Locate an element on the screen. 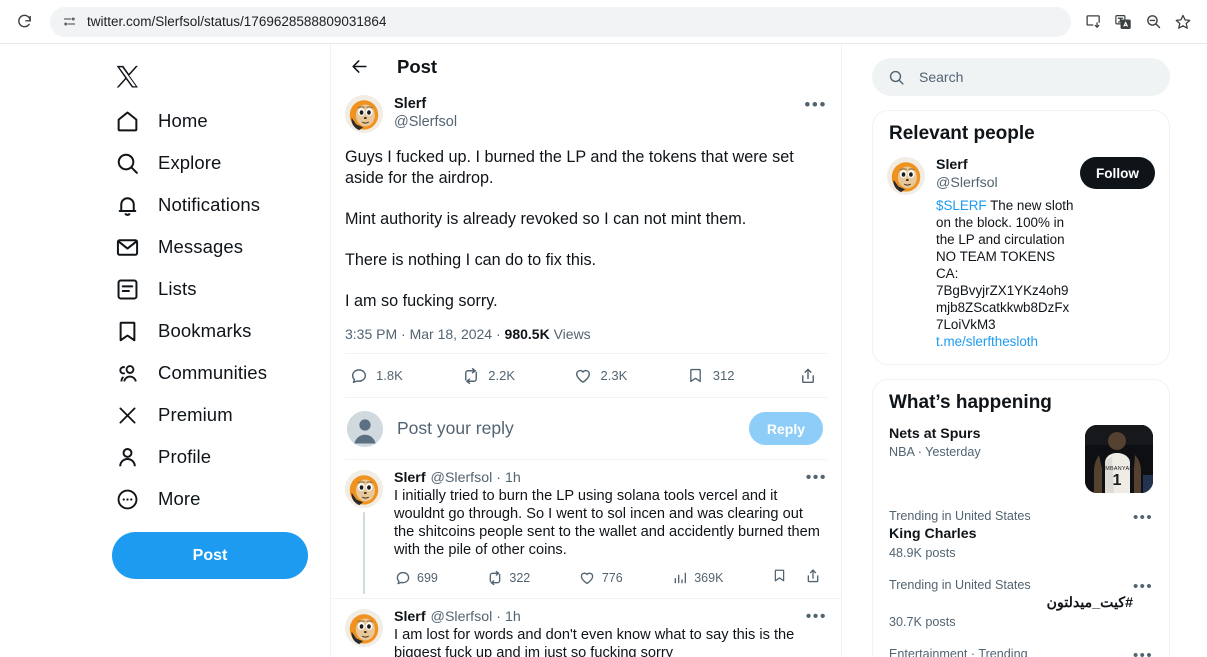  sidebar-item-communities: Communities is located at coordinates (221, 373).